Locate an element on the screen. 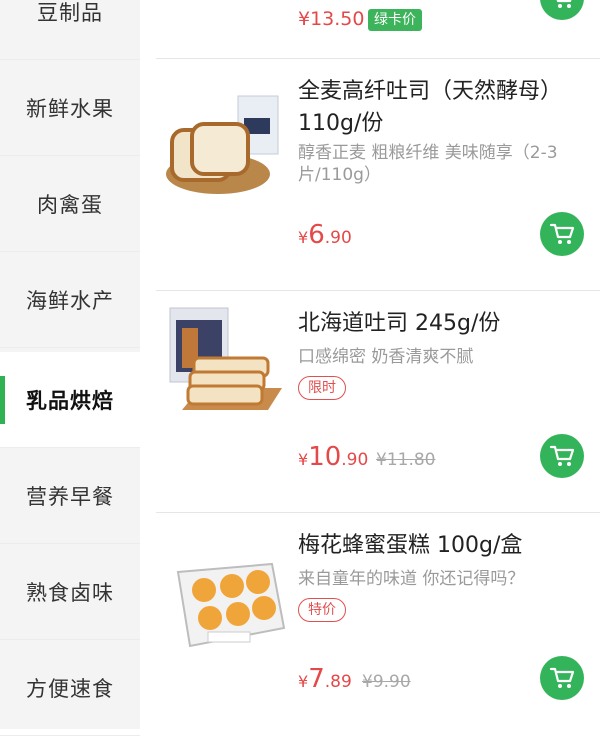 This screenshot has height=736, width=600. category-breakfast: 营养早餐 is located at coordinates (70, 496).